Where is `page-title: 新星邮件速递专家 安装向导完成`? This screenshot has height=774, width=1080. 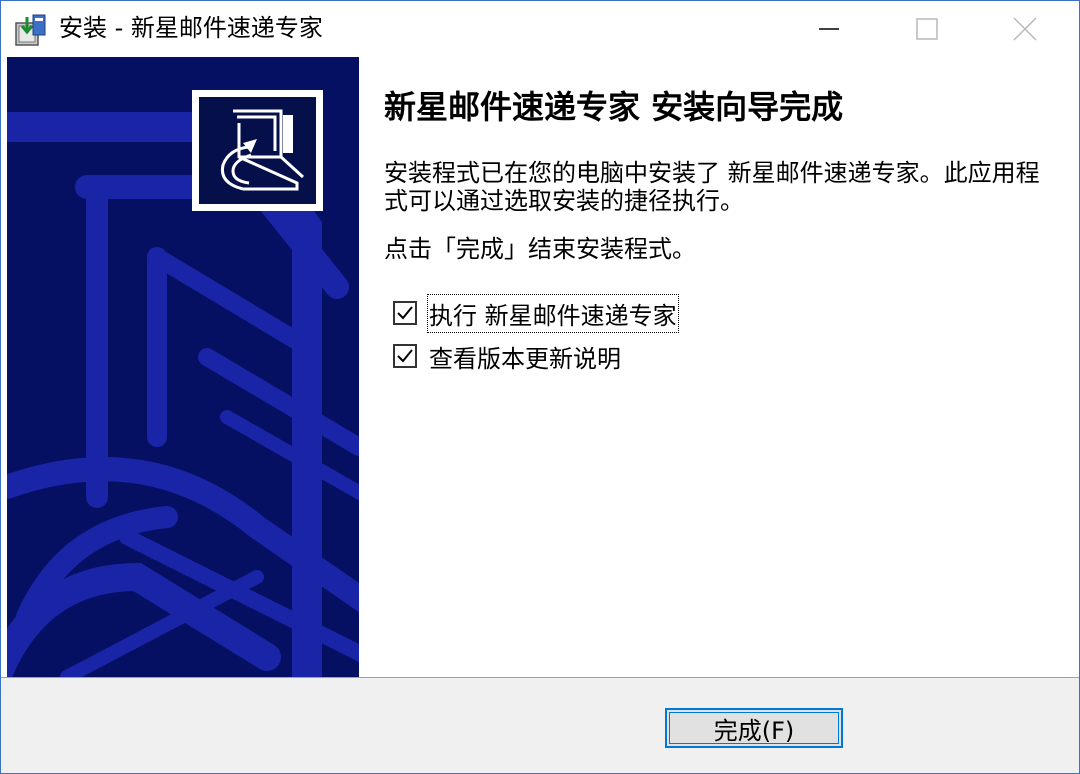 page-title: 新星邮件速递专家 安装向导完成 is located at coordinates (614, 107).